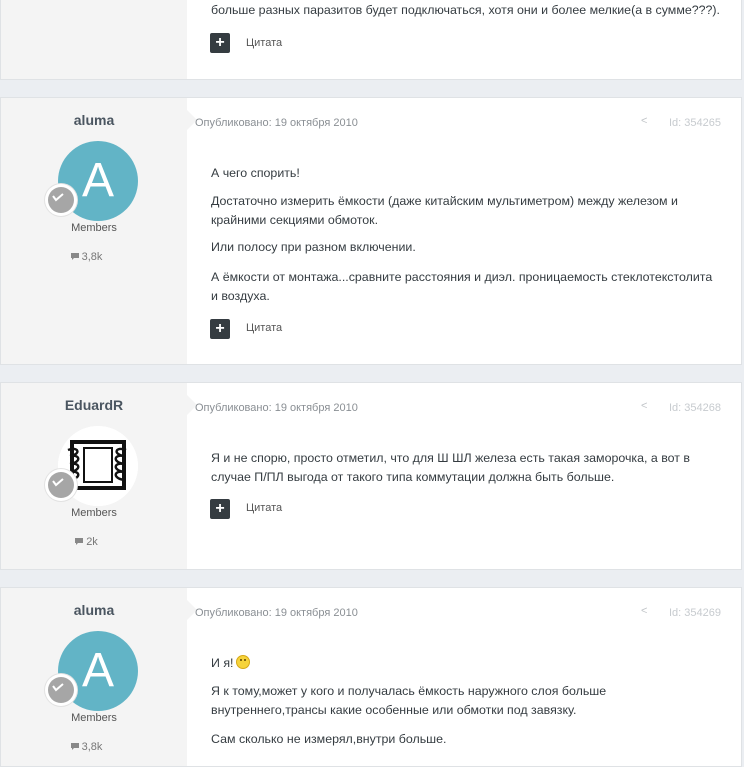 This screenshot has width=744, height=767. What do you see at coordinates (695, 408) in the screenshot?
I see `post-id: Id: 354268` at bounding box center [695, 408].